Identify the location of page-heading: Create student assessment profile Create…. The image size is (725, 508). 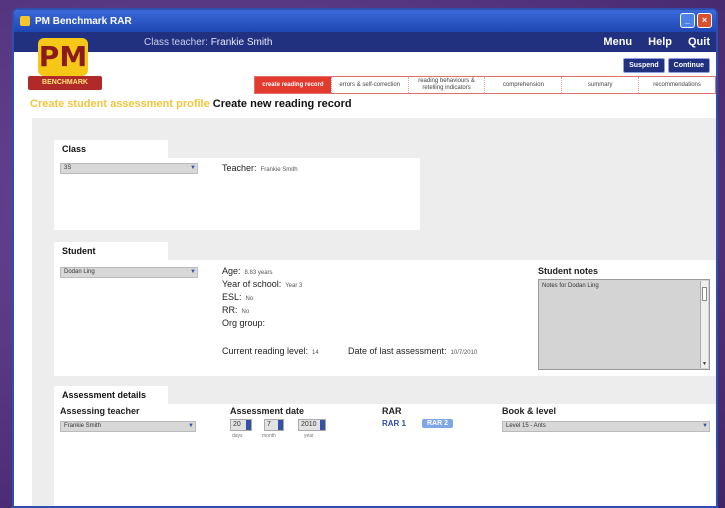
(191, 104).